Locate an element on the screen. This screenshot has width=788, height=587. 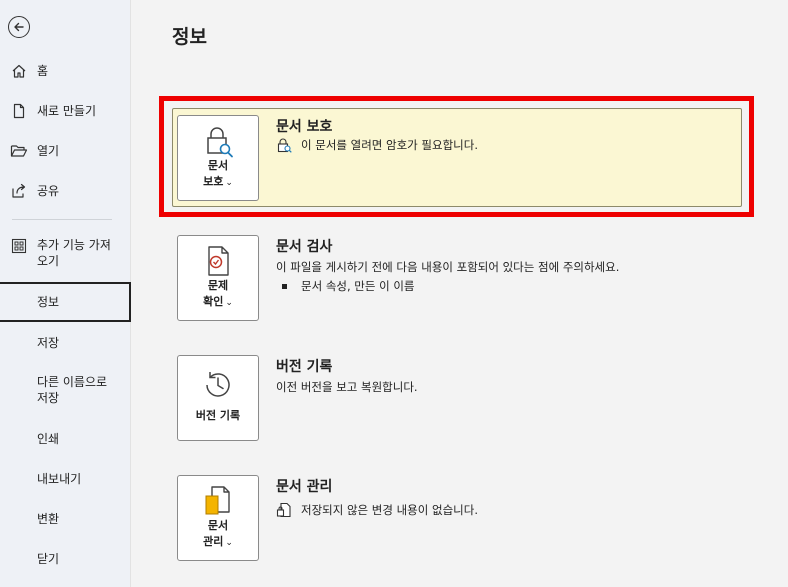
sidebar-item-save-as: 다른 이름으로 저장 is located at coordinates (65, 391).